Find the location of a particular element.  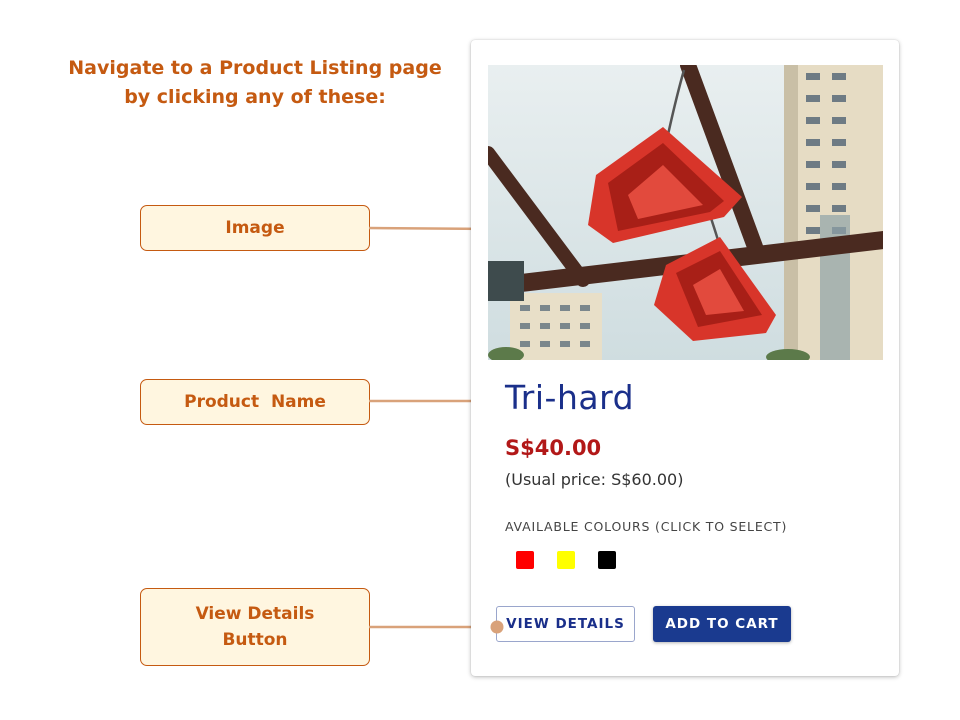

colour-swatch-black is located at coordinates (607, 560).